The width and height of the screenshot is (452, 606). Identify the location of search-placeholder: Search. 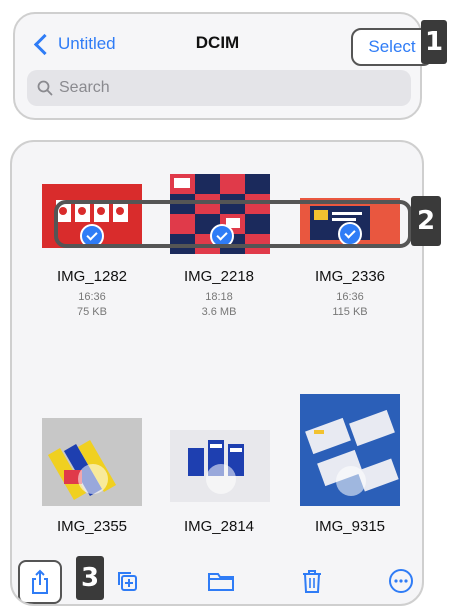
(84, 87).